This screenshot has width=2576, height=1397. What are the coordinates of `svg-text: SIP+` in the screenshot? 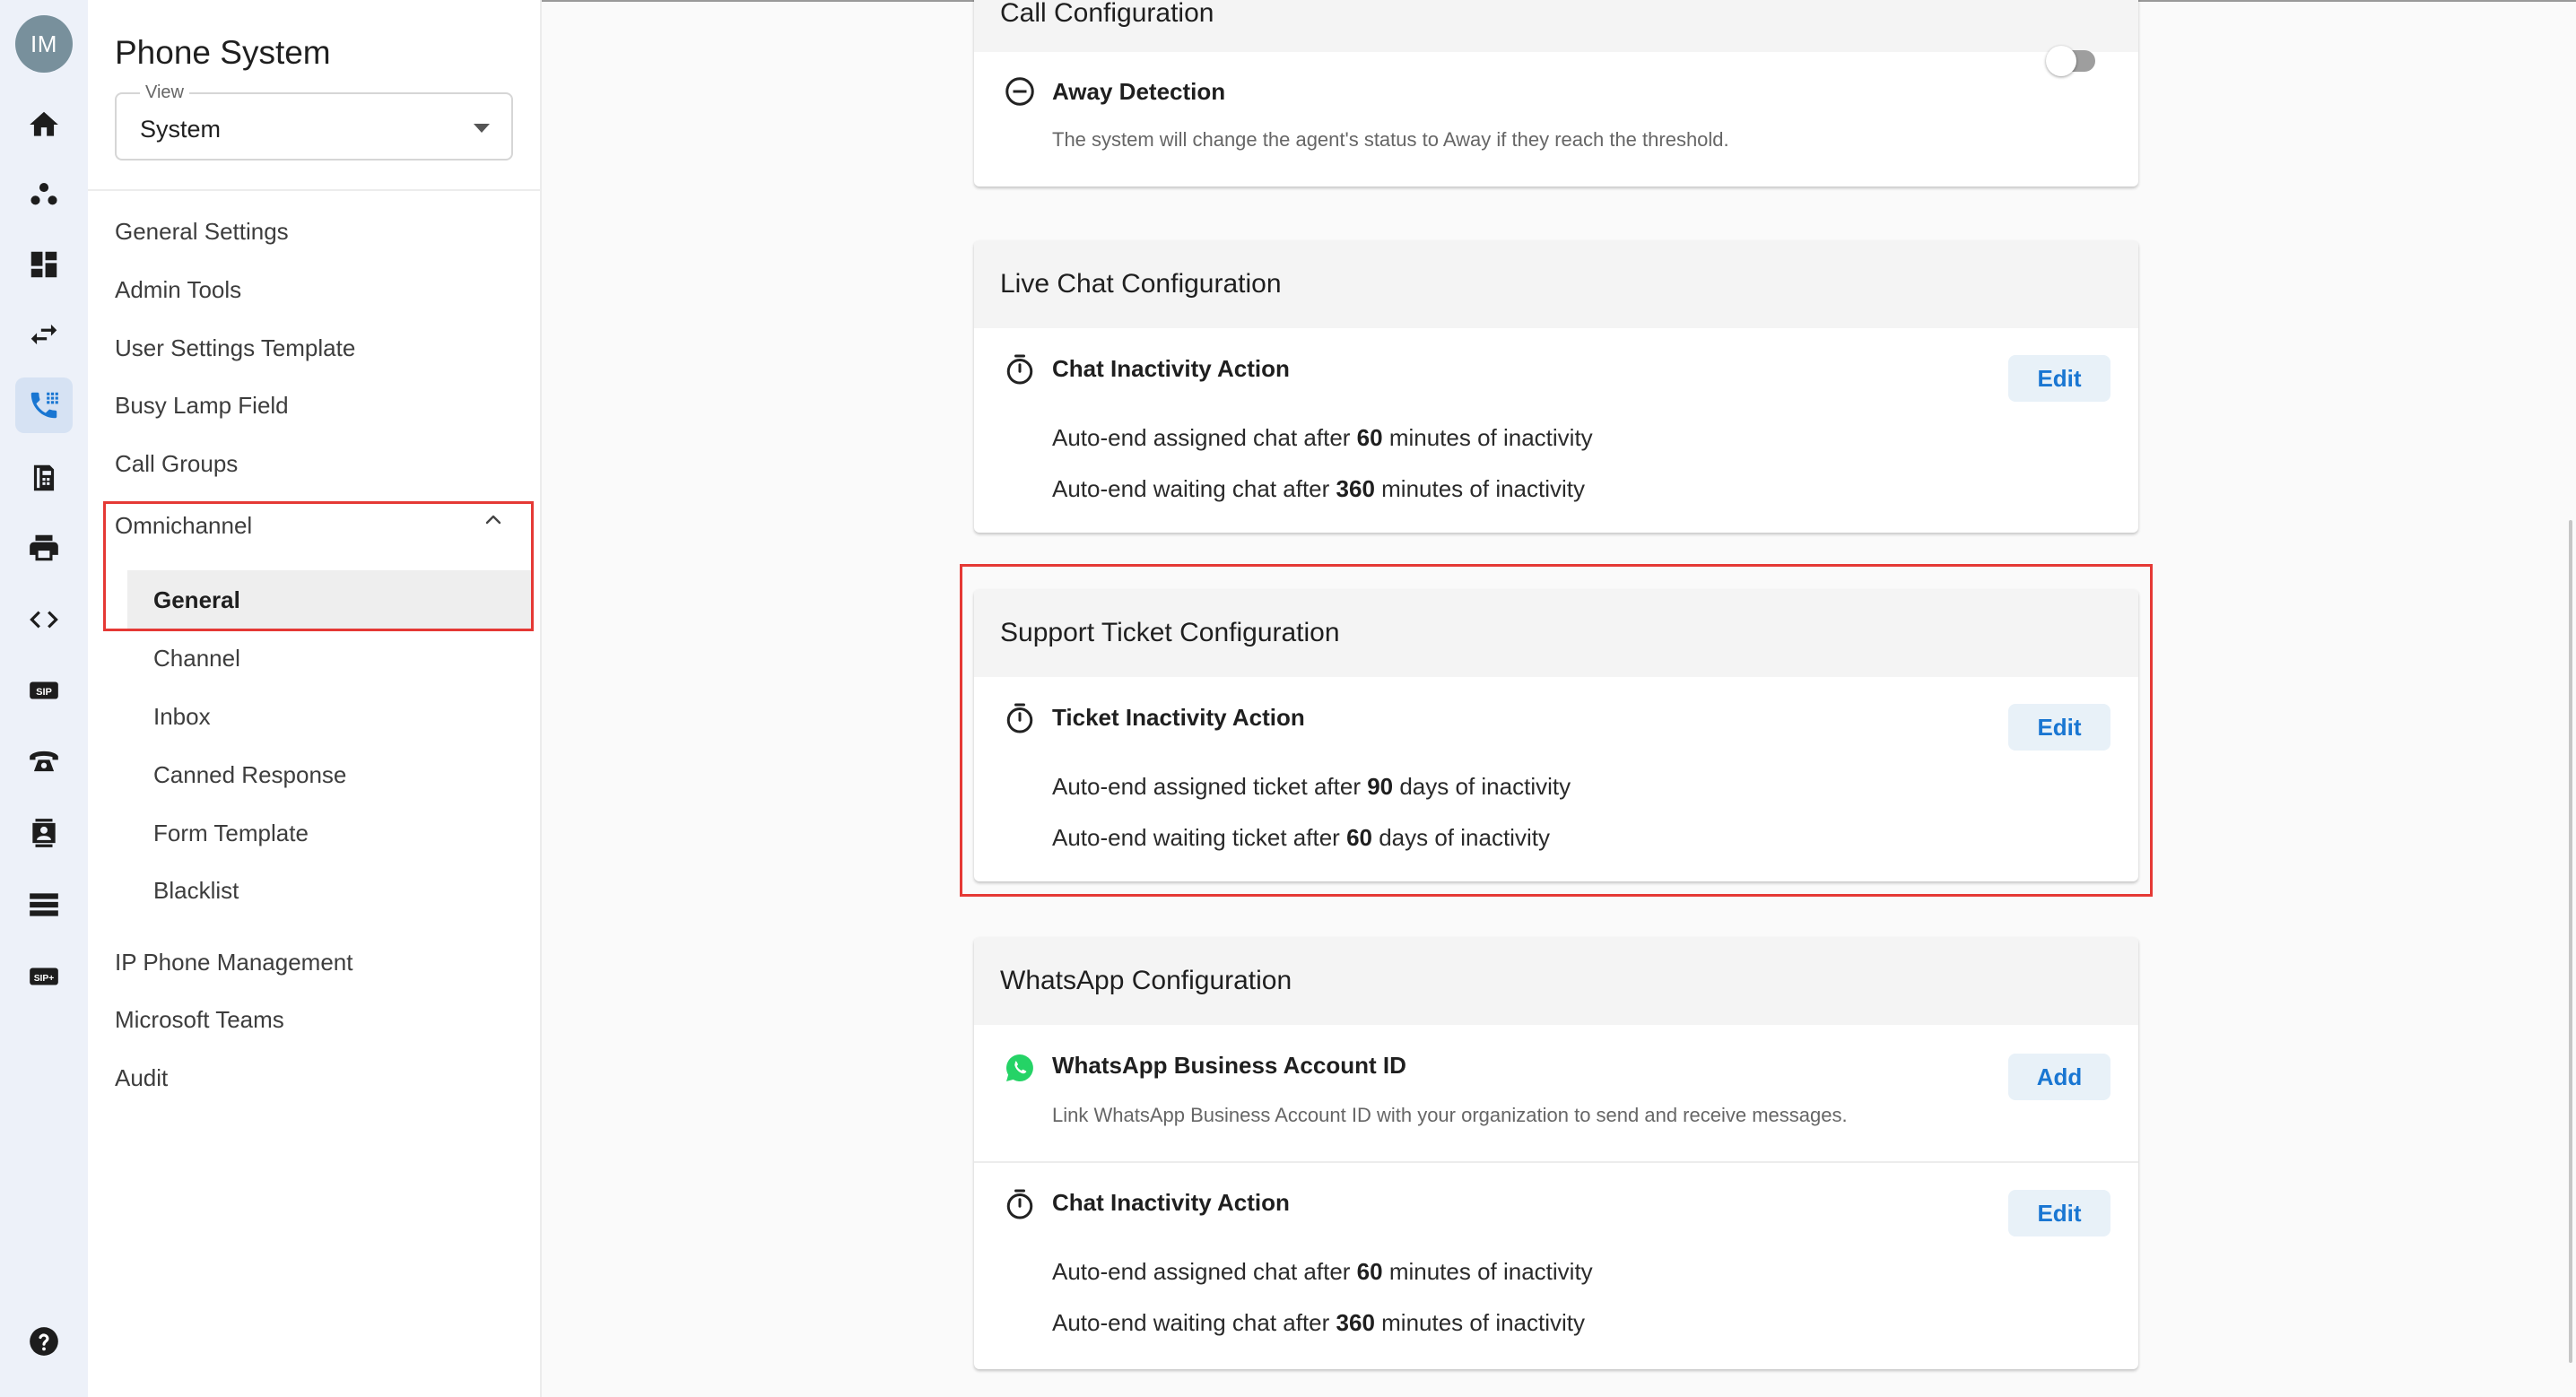 It's located at (44, 979).